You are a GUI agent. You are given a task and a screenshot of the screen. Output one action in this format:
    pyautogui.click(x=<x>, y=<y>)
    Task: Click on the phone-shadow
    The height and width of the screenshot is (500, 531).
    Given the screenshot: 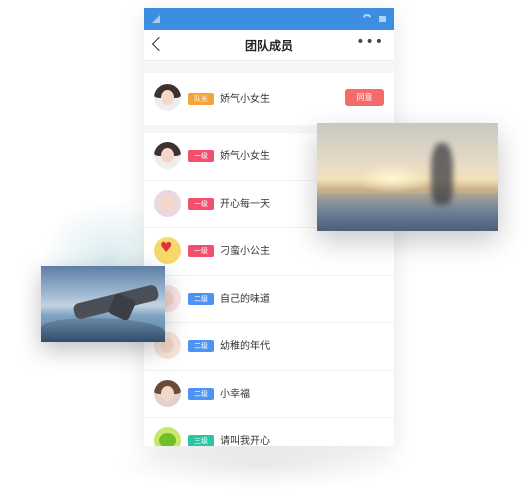 What is the action you would take?
    pyautogui.click(x=260, y=465)
    